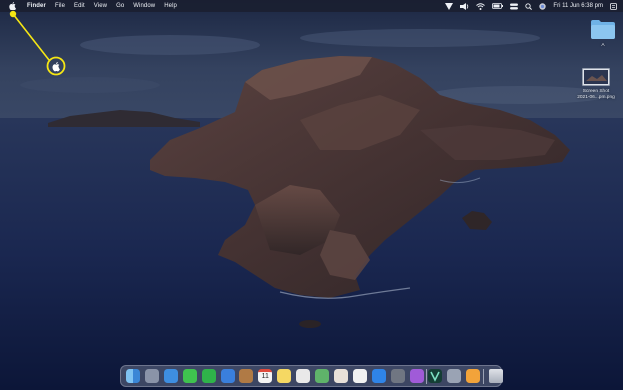  Describe the element at coordinates (60, 6) in the screenshot. I see `menu-file: File` at that location.